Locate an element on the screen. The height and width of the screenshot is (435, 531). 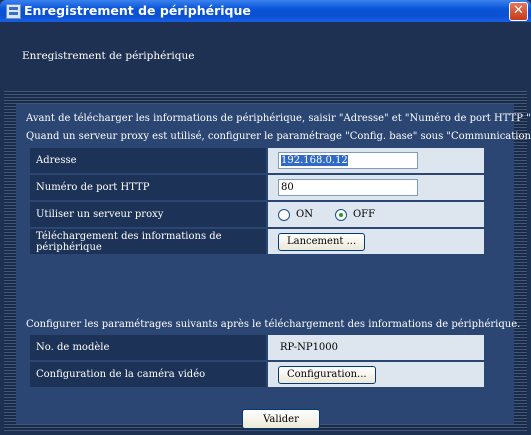
proxy-row: Utiliser un serveur proxy ON OFF is located at coordinates (257, 214).